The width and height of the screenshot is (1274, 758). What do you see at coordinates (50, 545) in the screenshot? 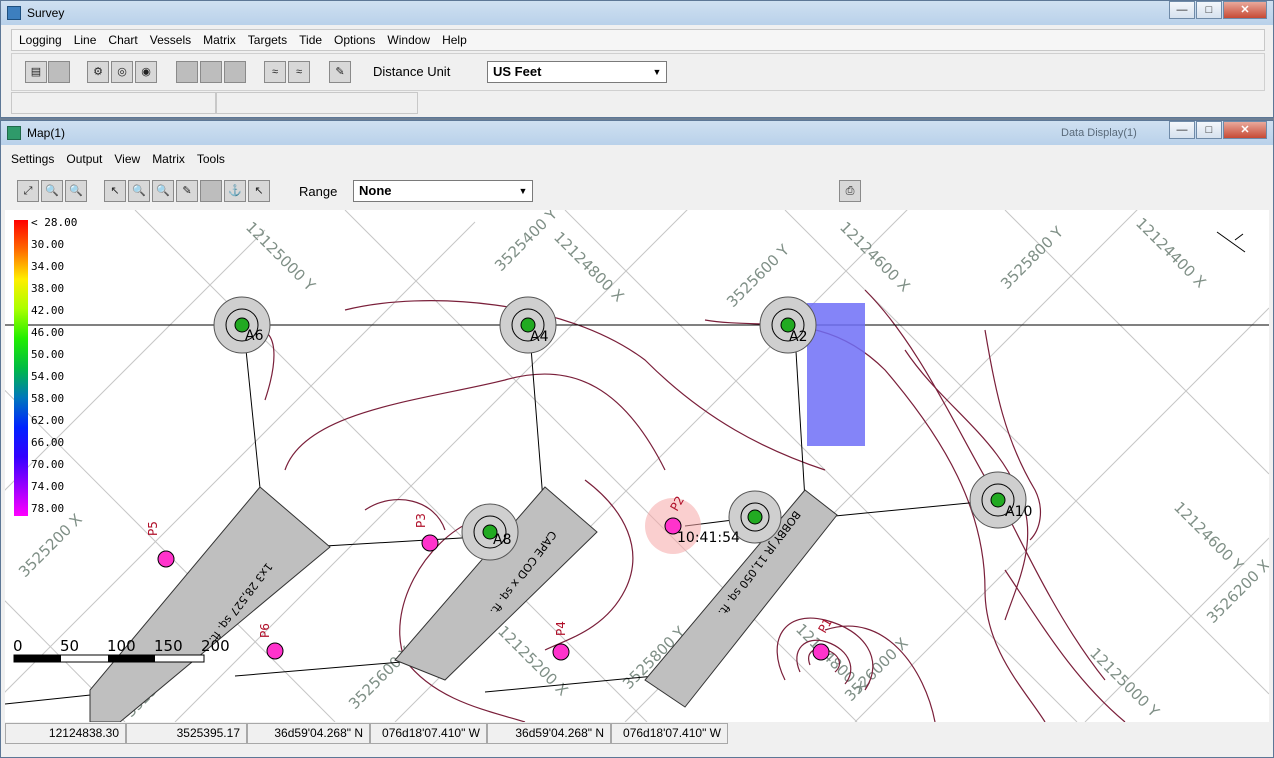
I see `grid-label: 3525200 X` at bounding box center [50, 545].